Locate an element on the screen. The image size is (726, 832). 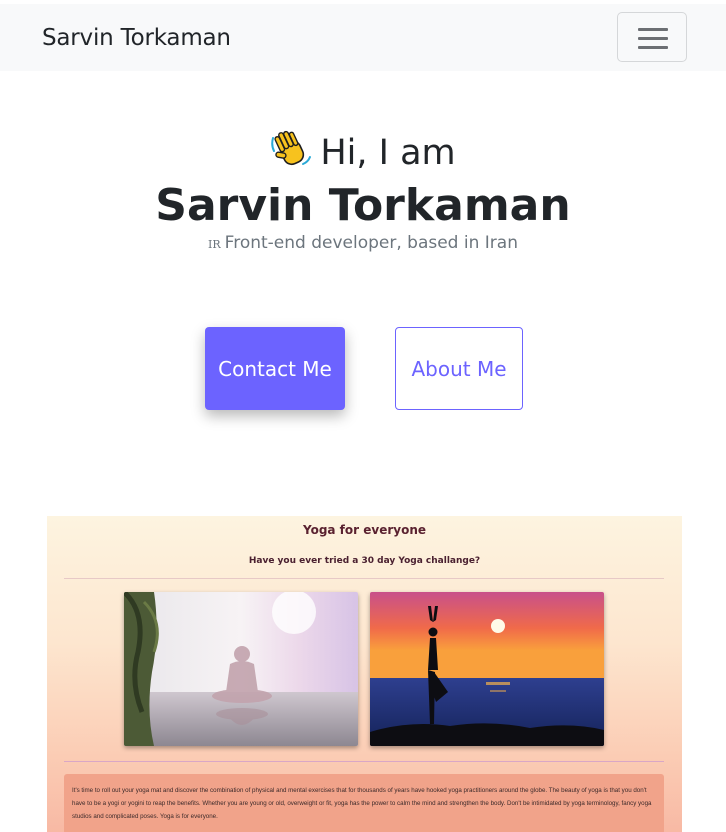
navbar: Sarvin Torkaman is located at coordinates (363, 37).